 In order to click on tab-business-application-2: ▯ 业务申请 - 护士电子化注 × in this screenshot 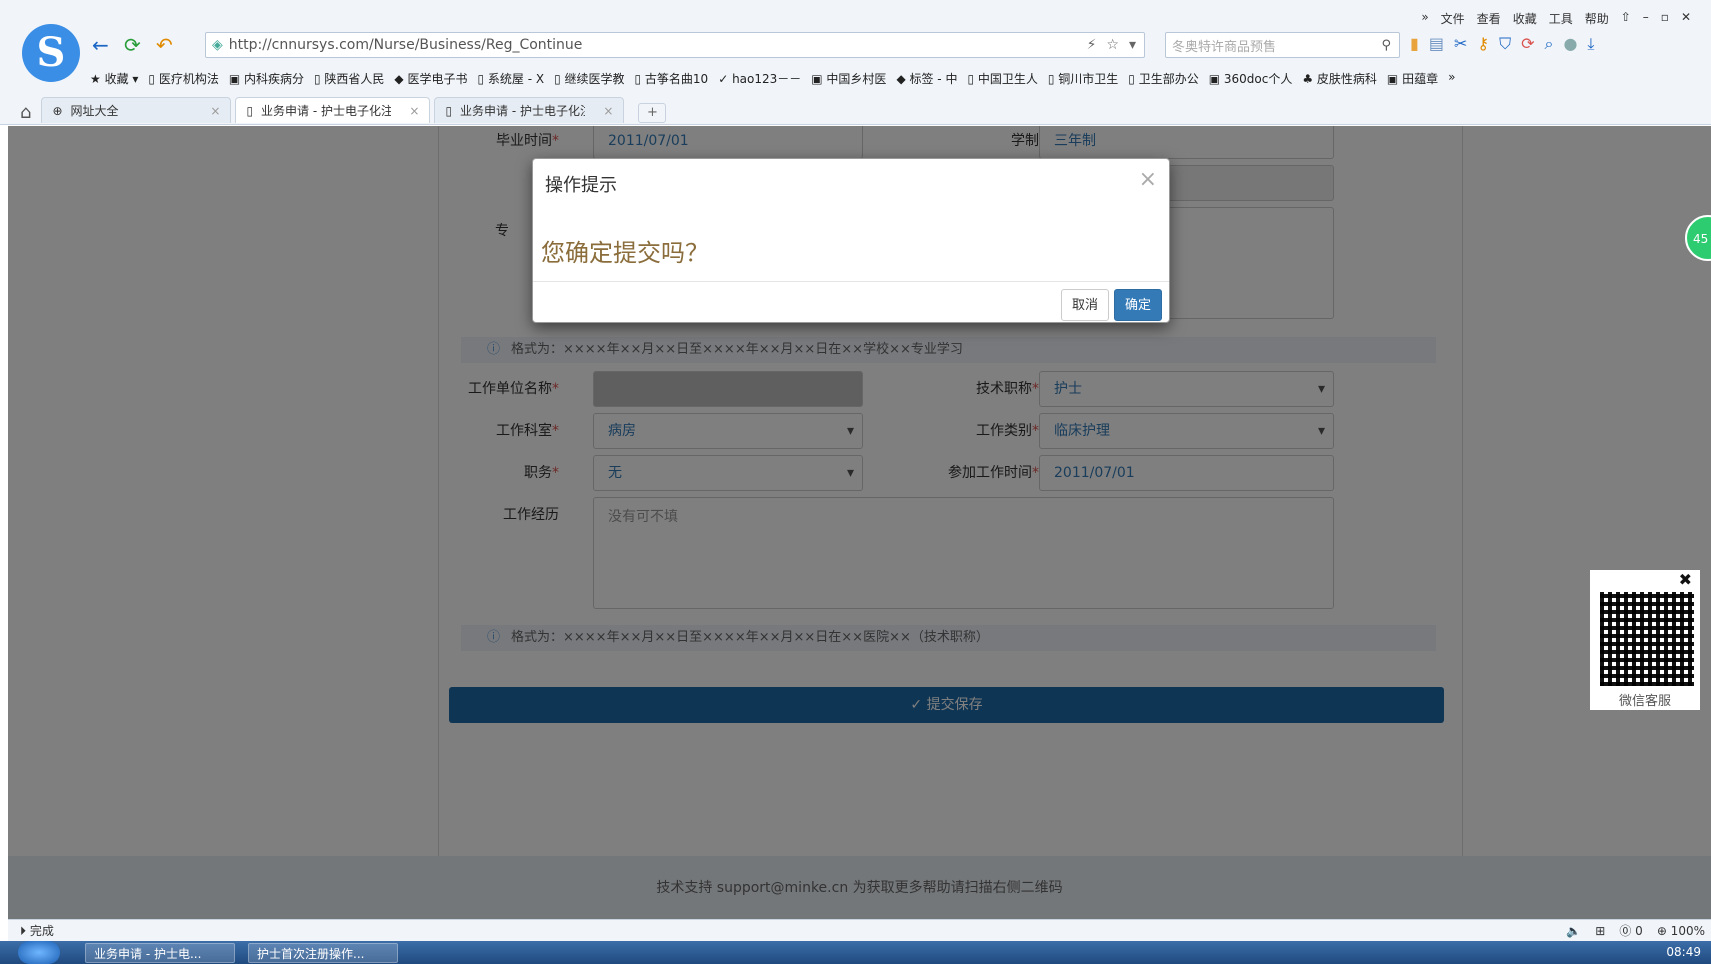, I will do `click(529, 110)`.